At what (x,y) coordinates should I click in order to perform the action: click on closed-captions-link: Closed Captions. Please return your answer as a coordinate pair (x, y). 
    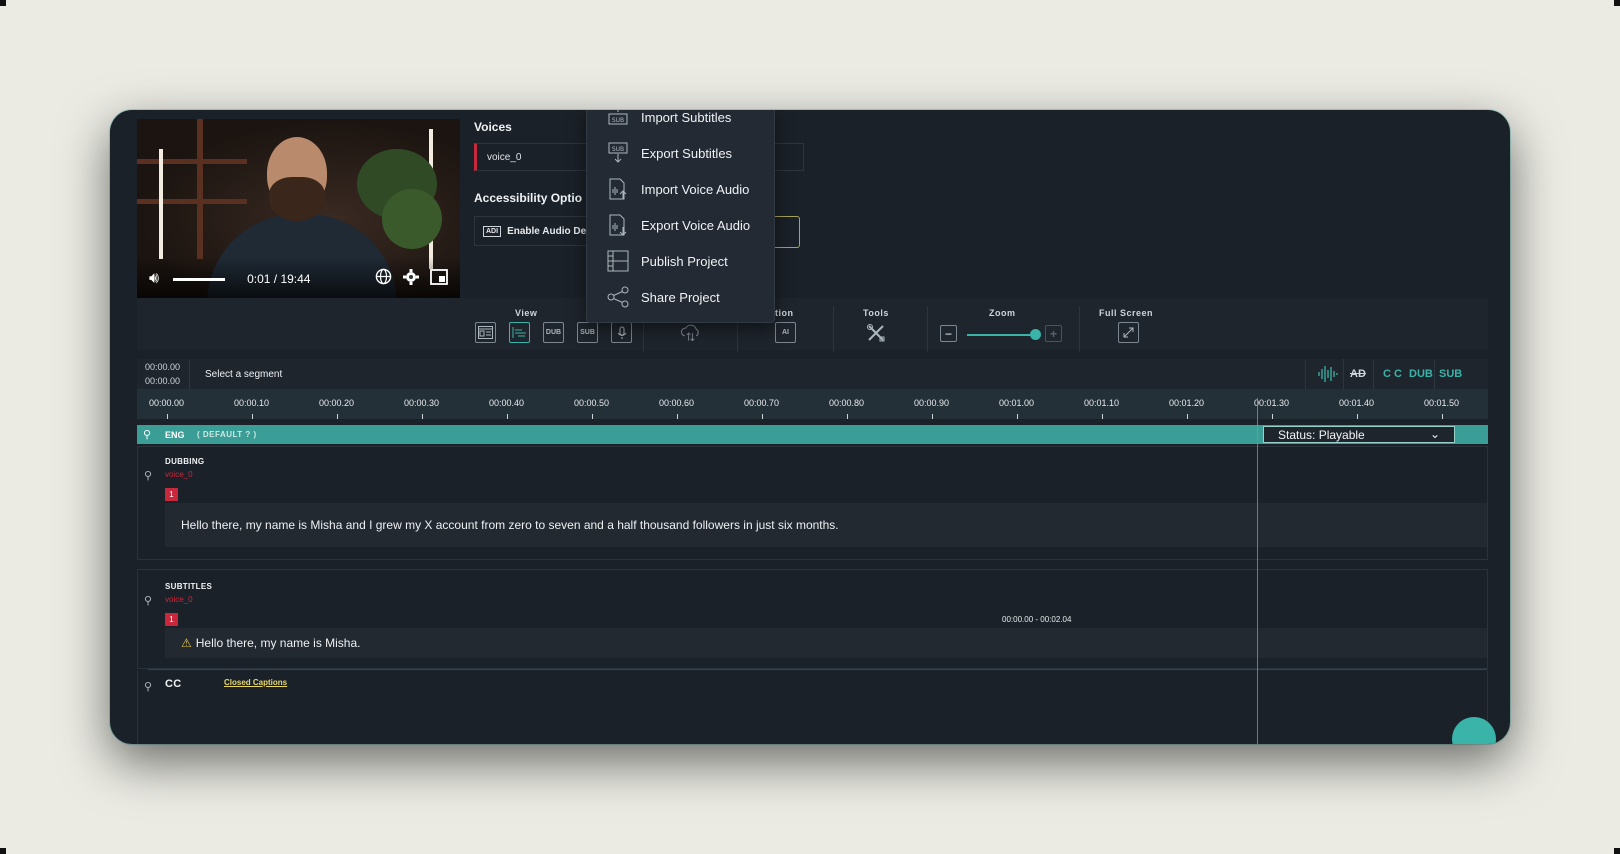
    Looking at the image, I should click on (255, 682).